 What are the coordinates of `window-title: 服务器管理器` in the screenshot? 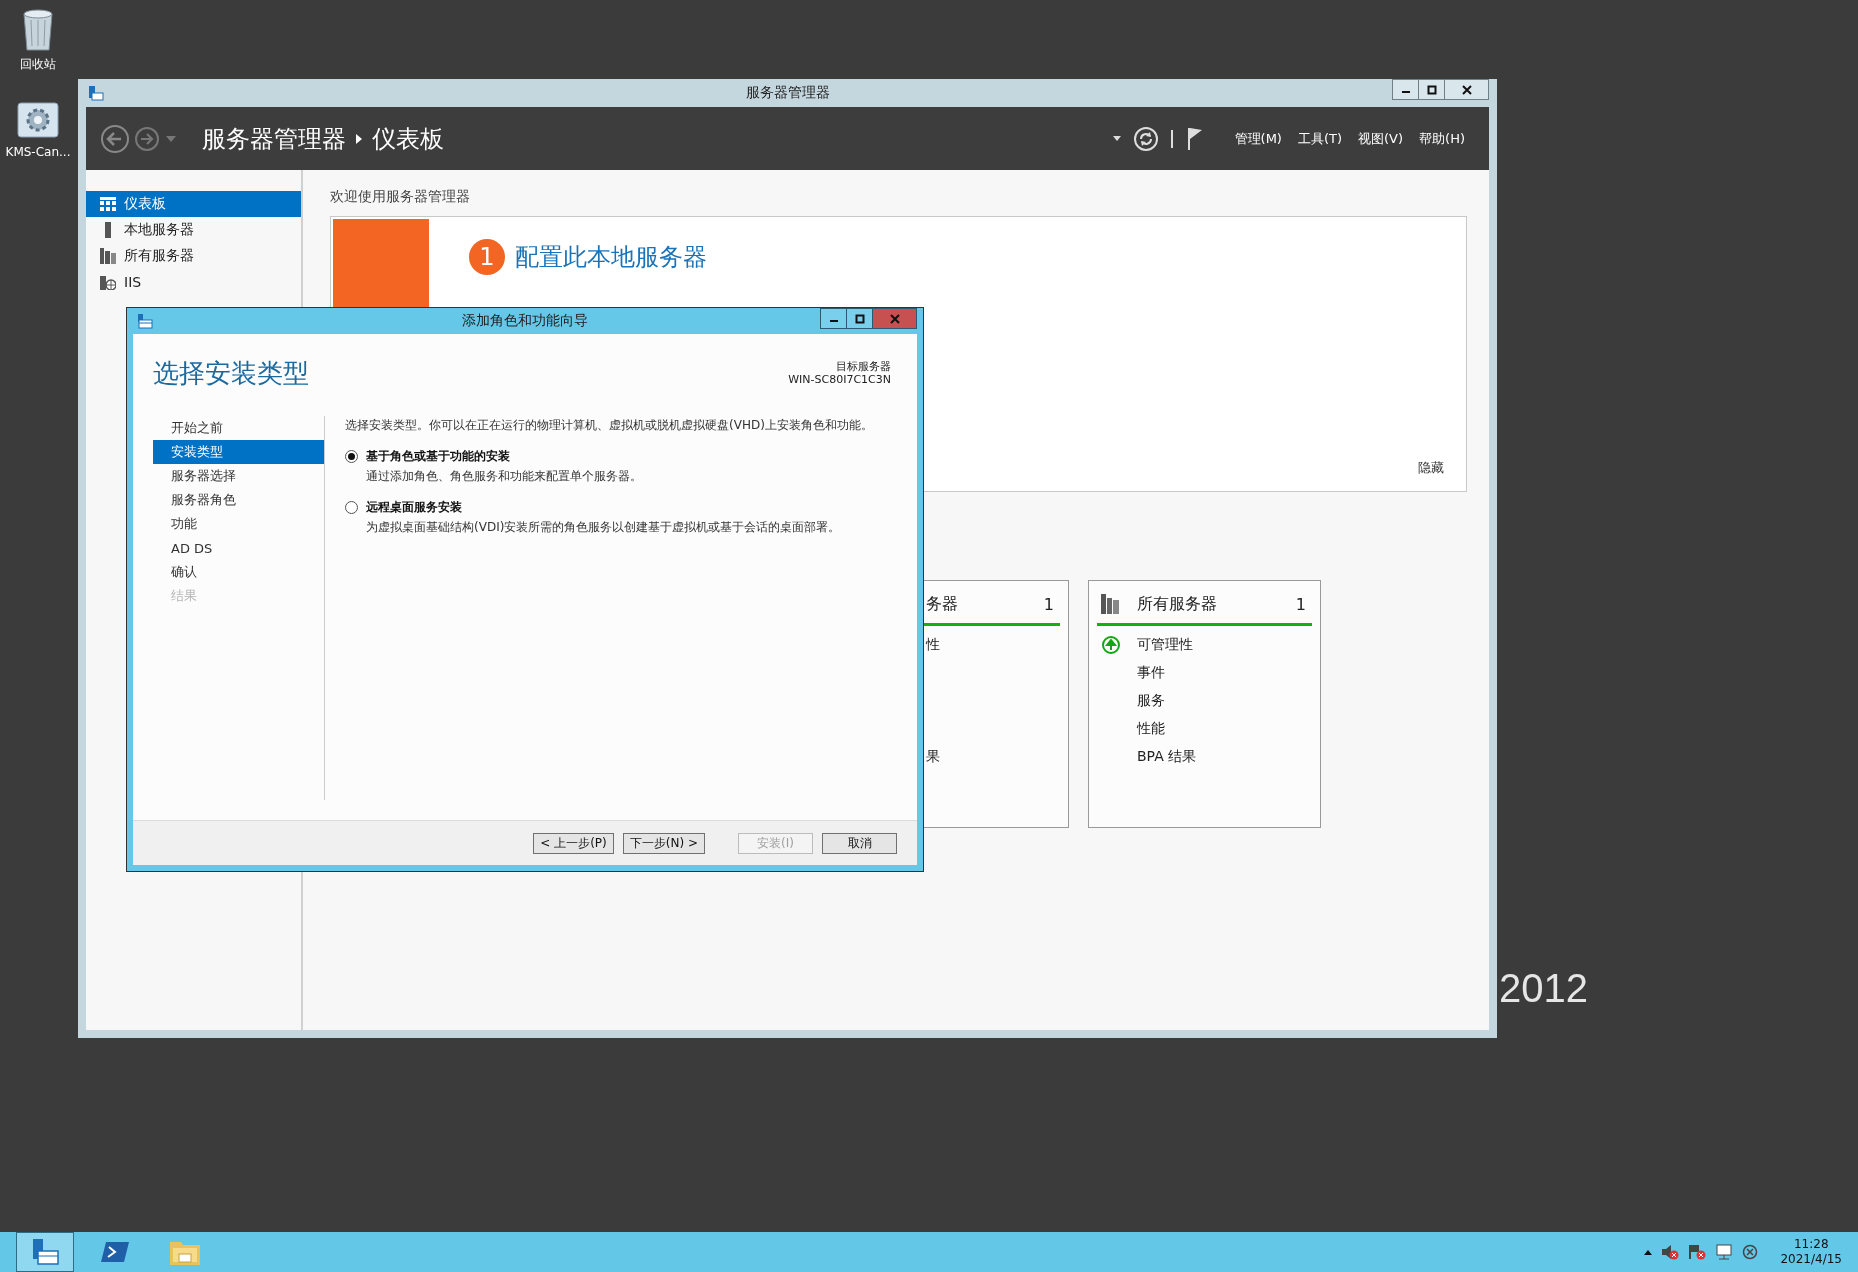 It's located at (787, 93).